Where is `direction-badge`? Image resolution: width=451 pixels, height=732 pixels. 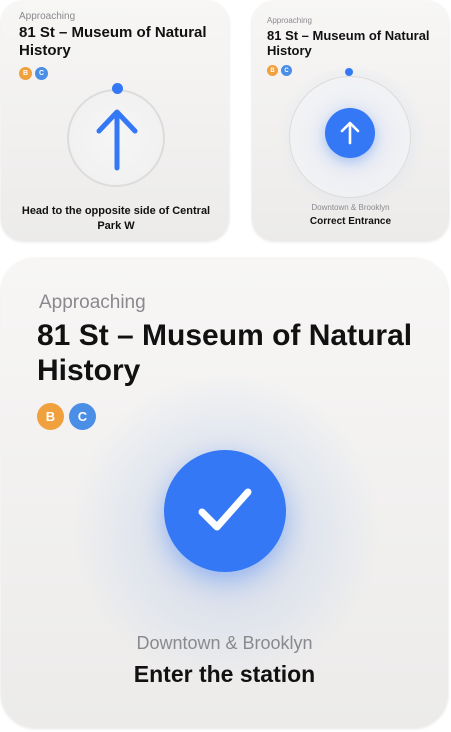
direction-badge is located at coordinates (350, 133).